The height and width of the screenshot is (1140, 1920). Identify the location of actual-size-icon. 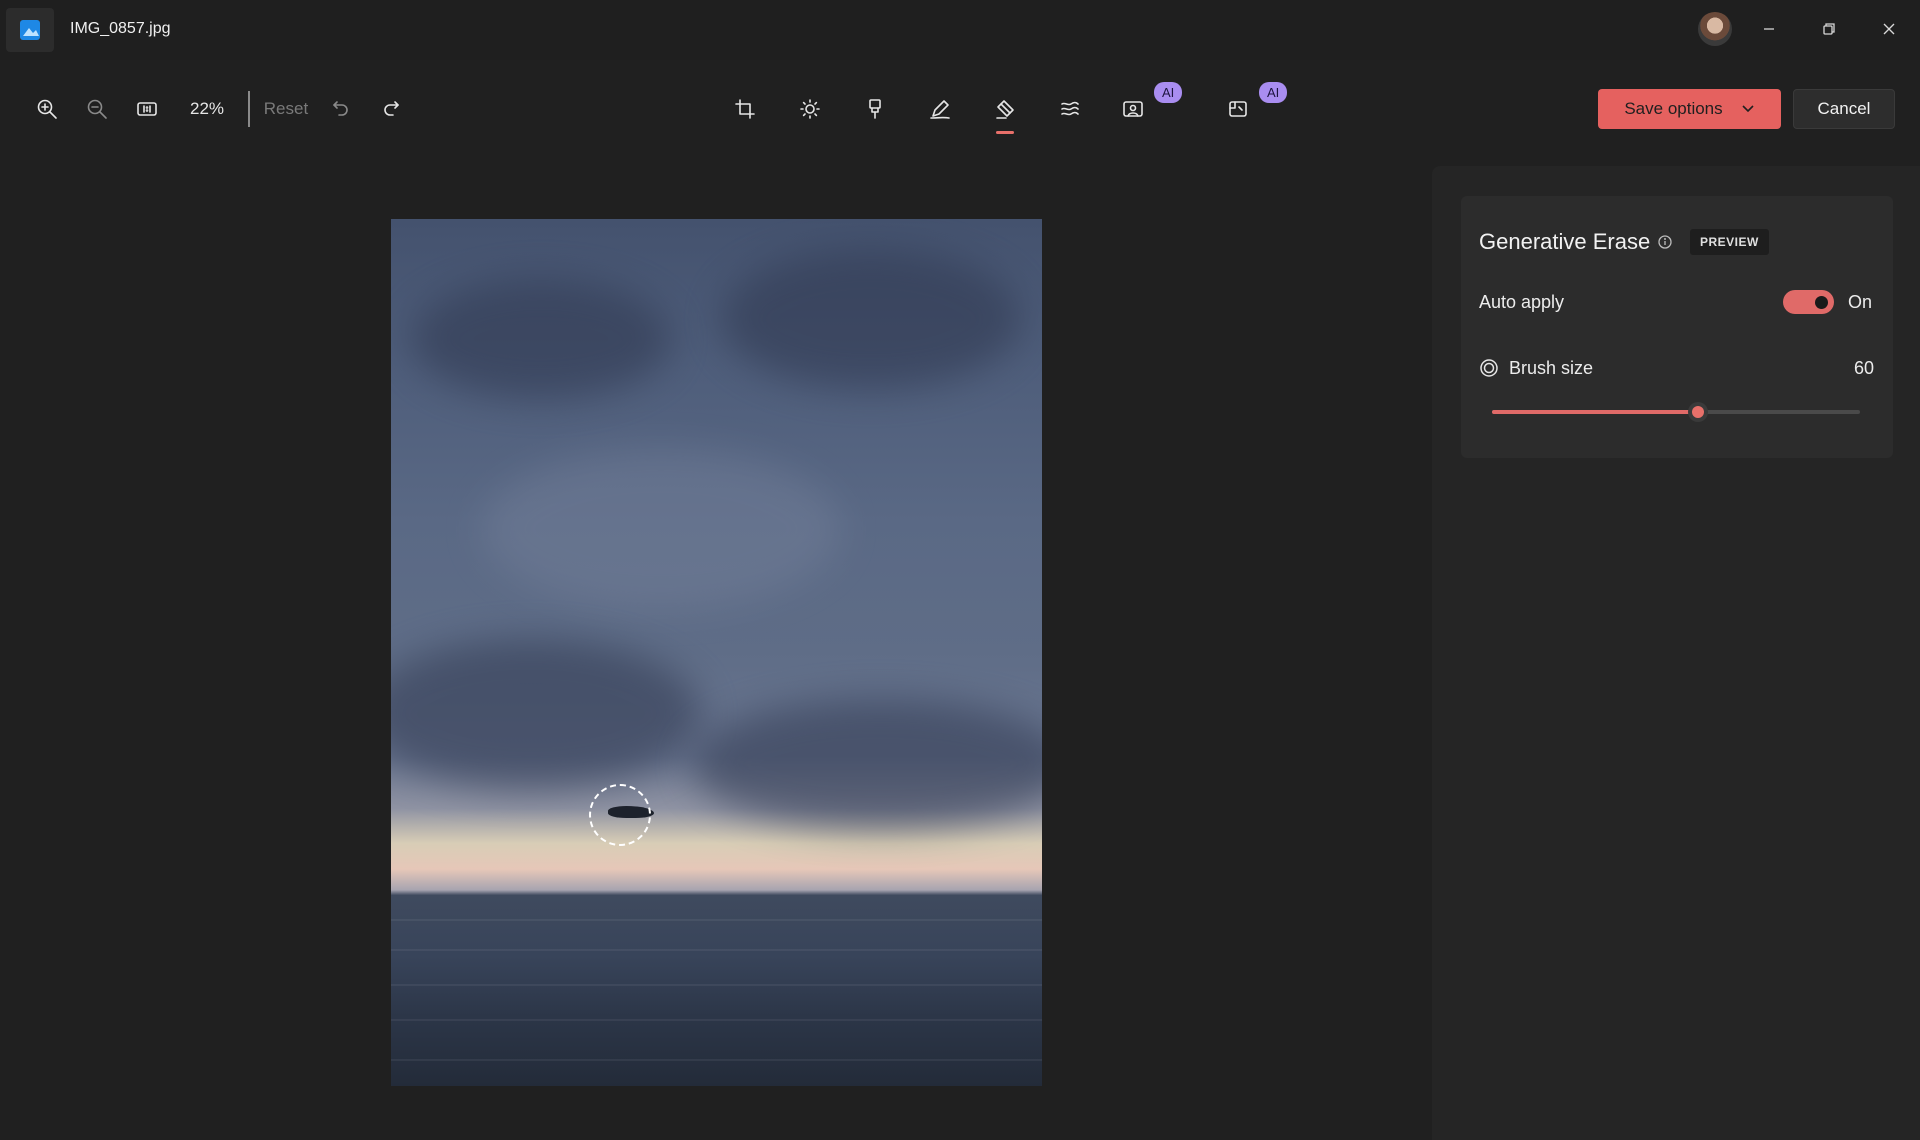
(147, 109).